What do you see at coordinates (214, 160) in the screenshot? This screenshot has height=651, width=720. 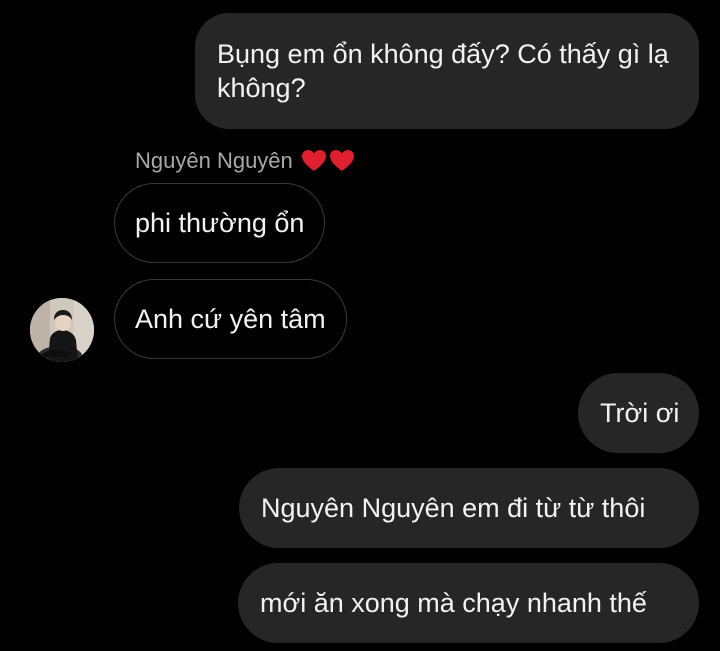 I see `sender-name: Nguyên Nguyên` at bounding box center [214, 160].